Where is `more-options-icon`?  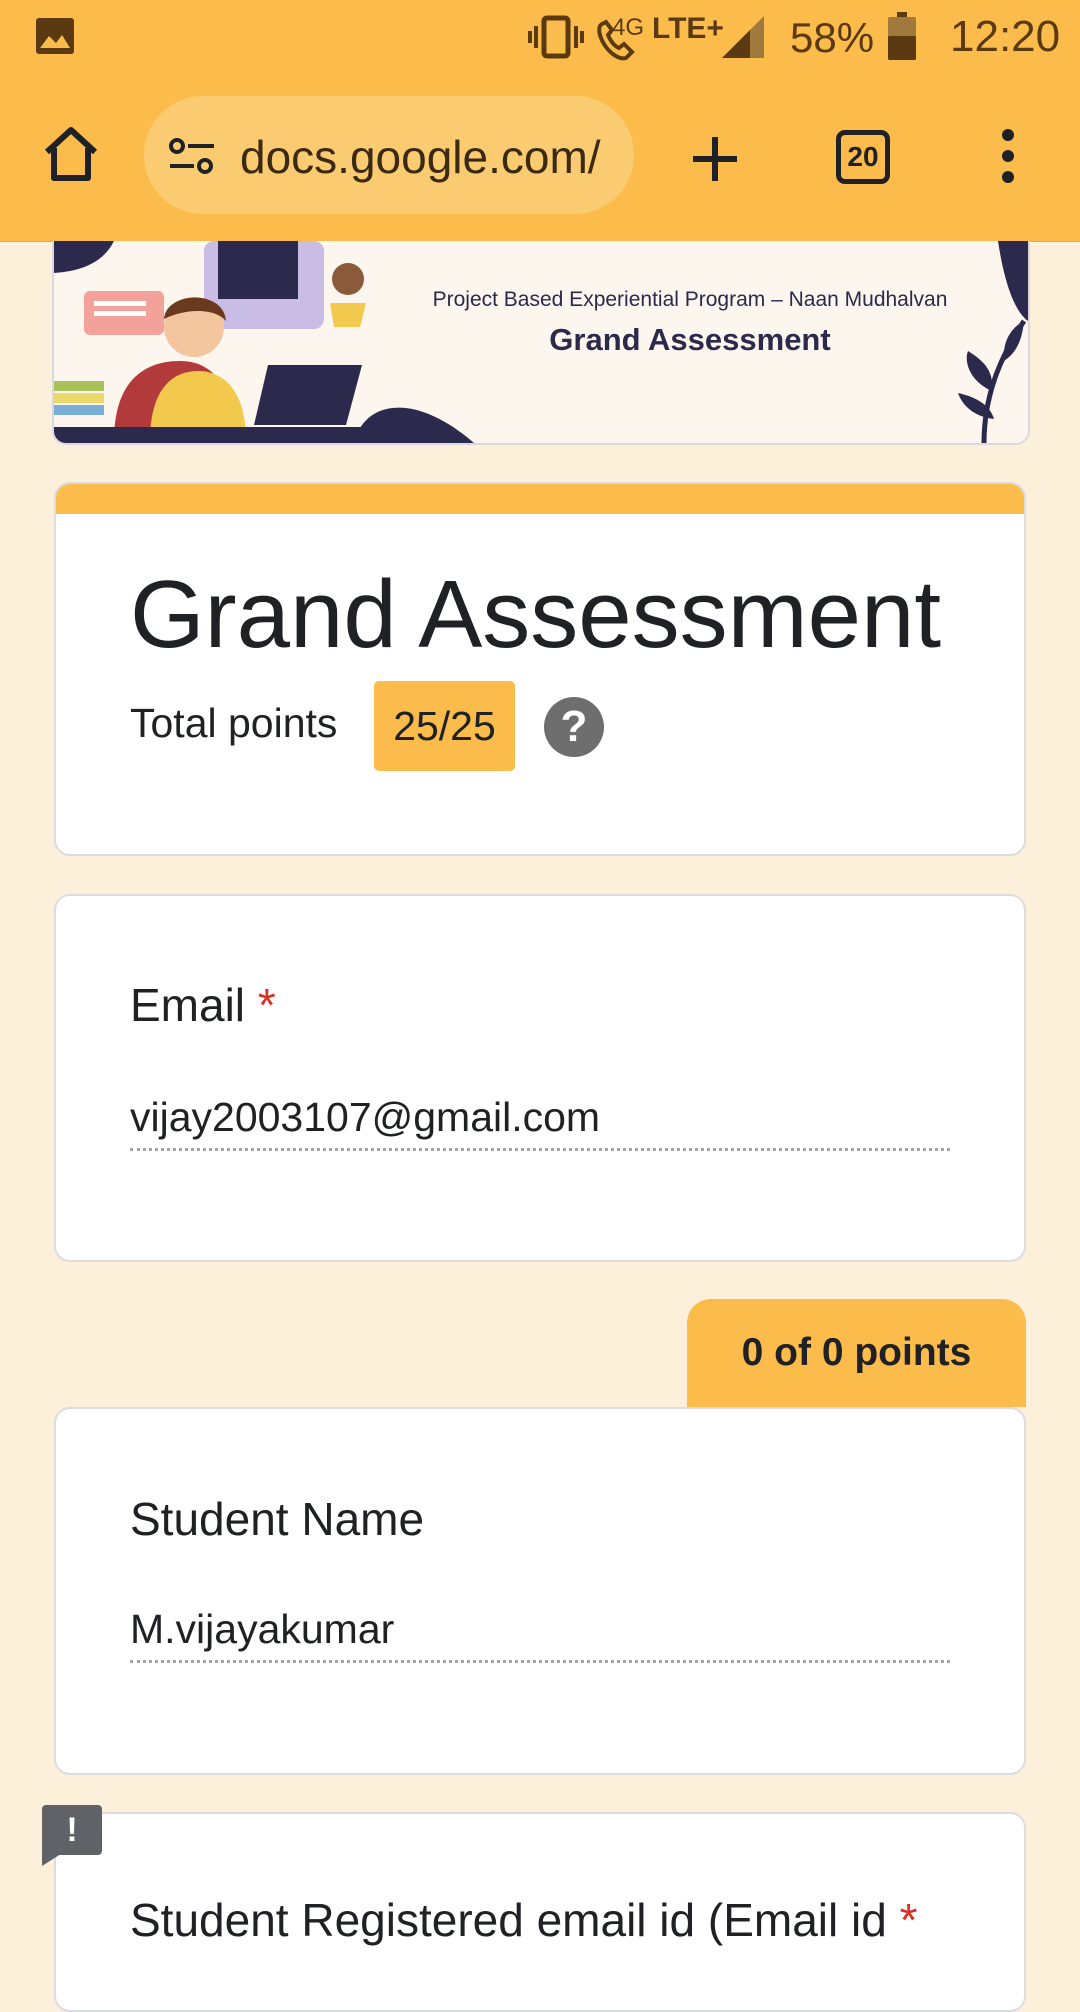
more-options-icon is located at coordinates (1008, 156).